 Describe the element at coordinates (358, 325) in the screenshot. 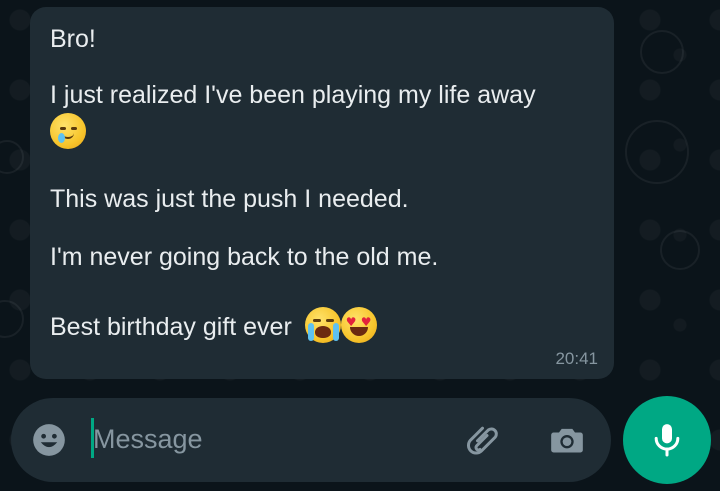

I see `smiling-face-with-heart-eyes-icon: ♥ ♥` at that location.